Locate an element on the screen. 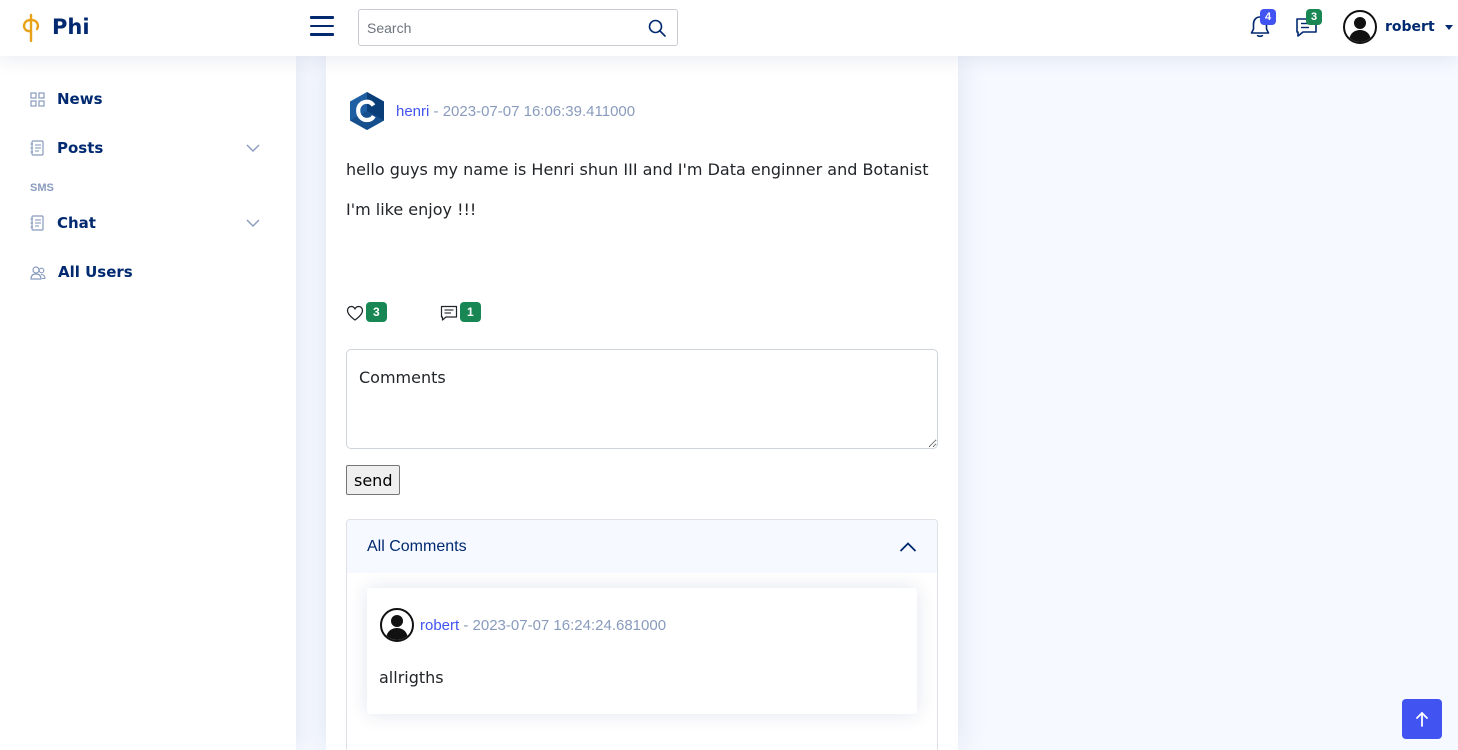 The width and height of the screenshot is (1458, 750). comment-avatar is located at coordinates (397, 625).